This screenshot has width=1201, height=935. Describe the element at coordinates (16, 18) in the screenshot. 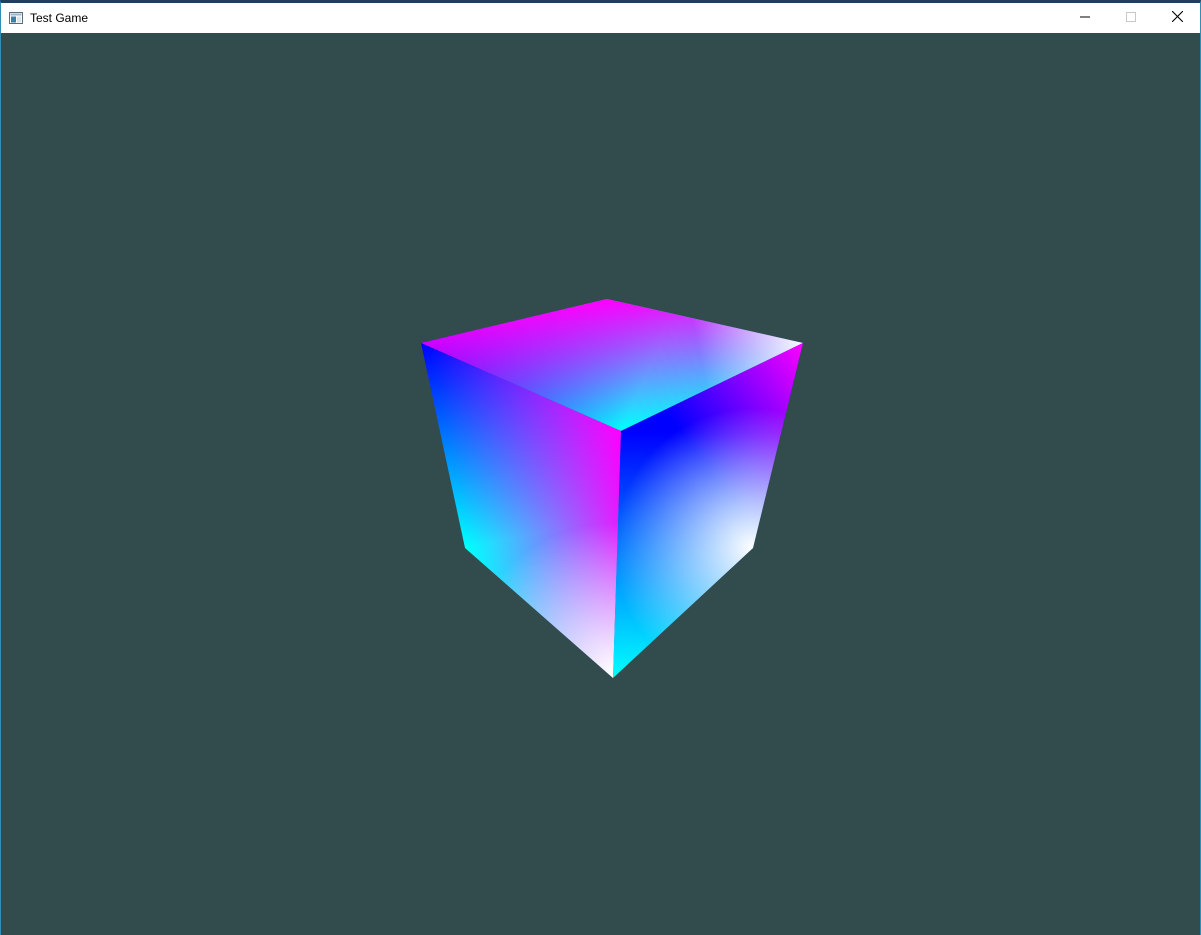

I see `app-window-icon` at that location.